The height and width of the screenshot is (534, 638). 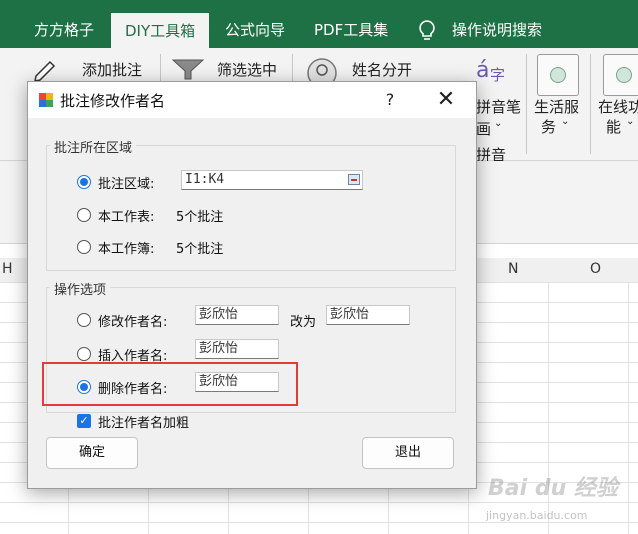 I want to click on dialog-title: 批注修改作者名, so click(x=113, y=101).